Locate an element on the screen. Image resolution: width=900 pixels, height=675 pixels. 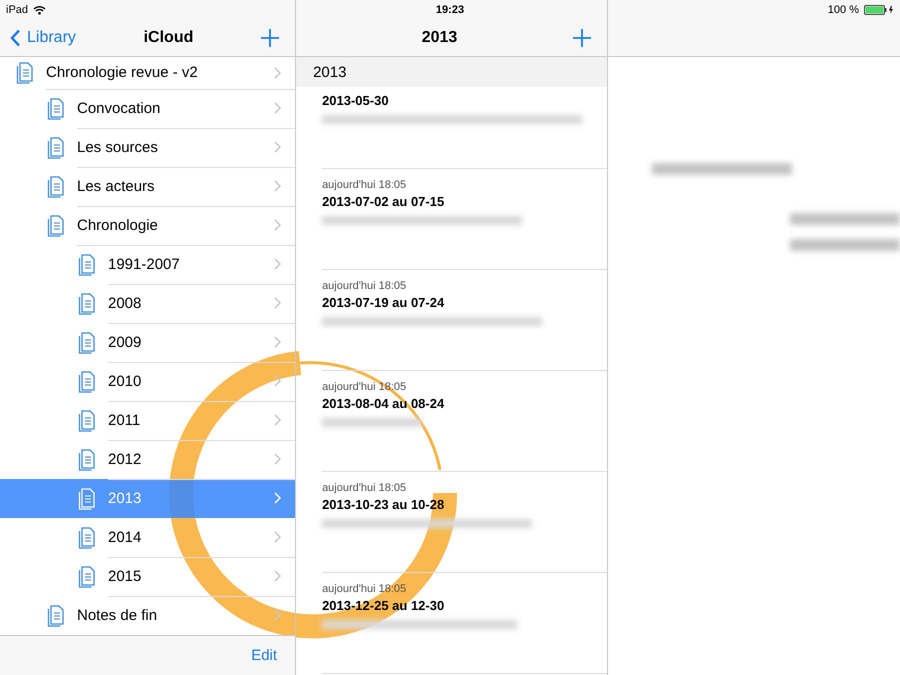
tree-item: 1991-2007 is located at coordinates (148, 264).